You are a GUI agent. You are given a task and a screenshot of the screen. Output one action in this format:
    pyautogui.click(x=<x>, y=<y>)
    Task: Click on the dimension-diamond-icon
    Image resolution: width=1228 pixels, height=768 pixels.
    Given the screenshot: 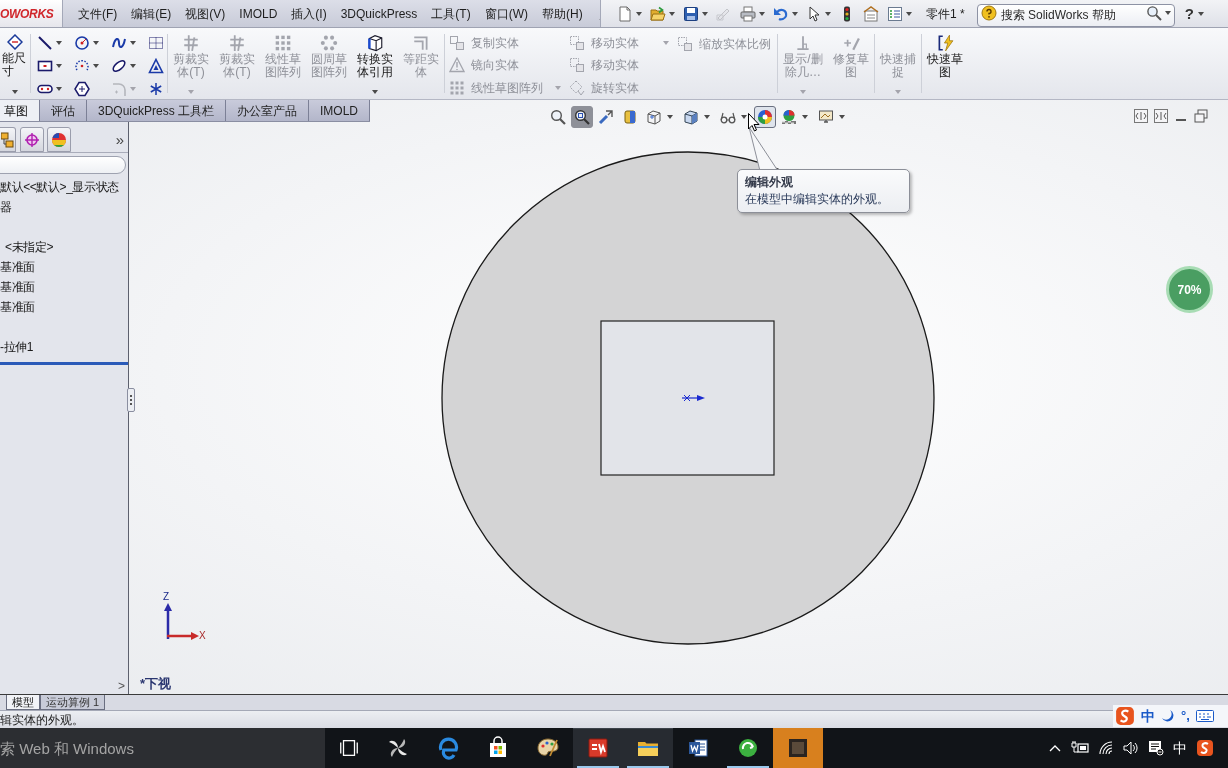 What is the action you would take?
    pyautogui.click(x=15, y=42)
    